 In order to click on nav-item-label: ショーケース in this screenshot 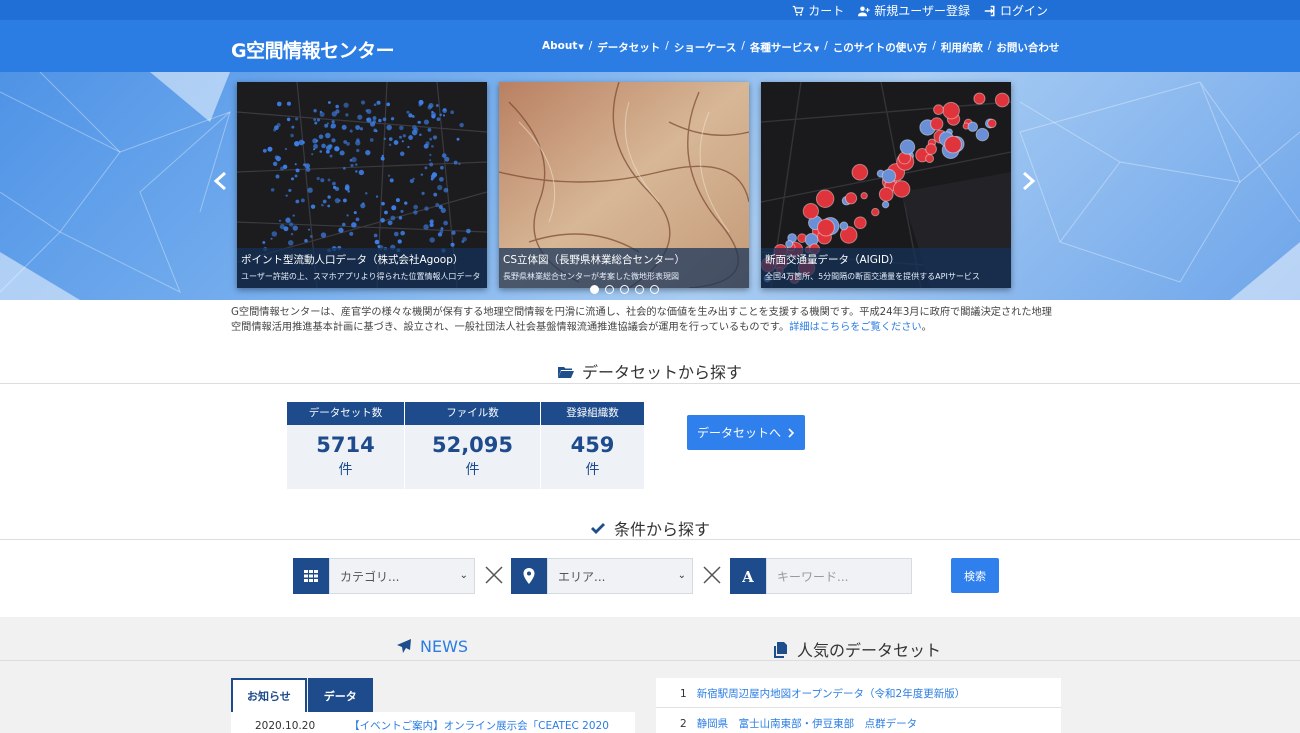, I will do `click(705, 48)`.